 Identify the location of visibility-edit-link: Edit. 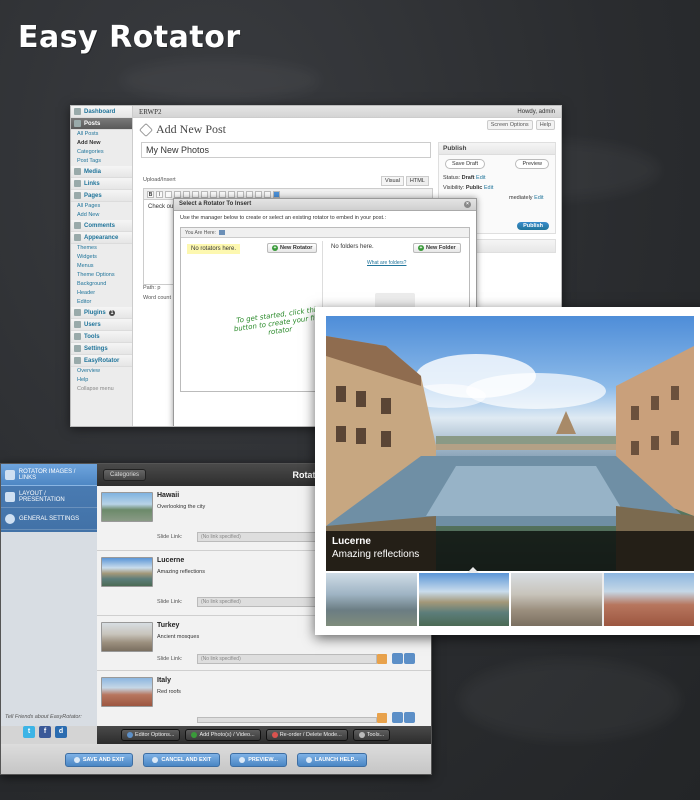
(488, 188).